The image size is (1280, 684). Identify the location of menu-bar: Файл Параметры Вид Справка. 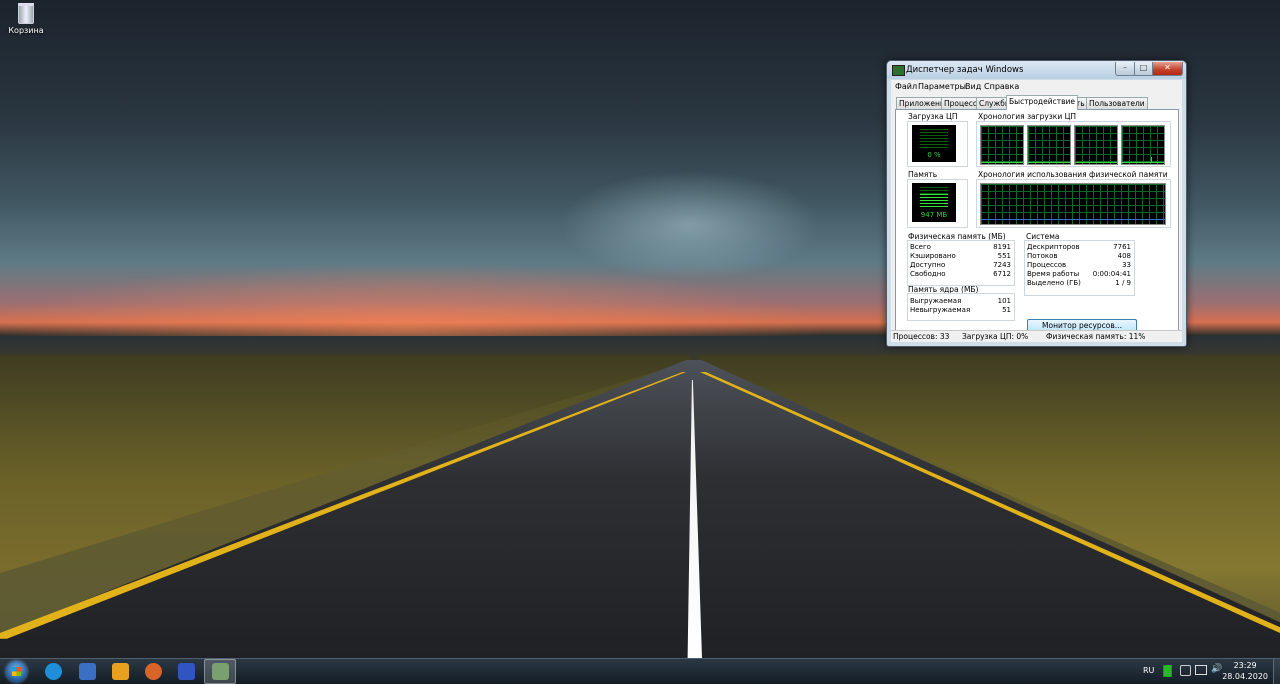
(1036, 86).